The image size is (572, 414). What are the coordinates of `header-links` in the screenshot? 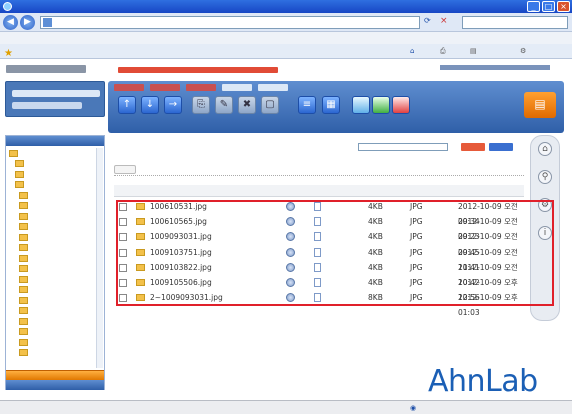 It's located at (495, 67).